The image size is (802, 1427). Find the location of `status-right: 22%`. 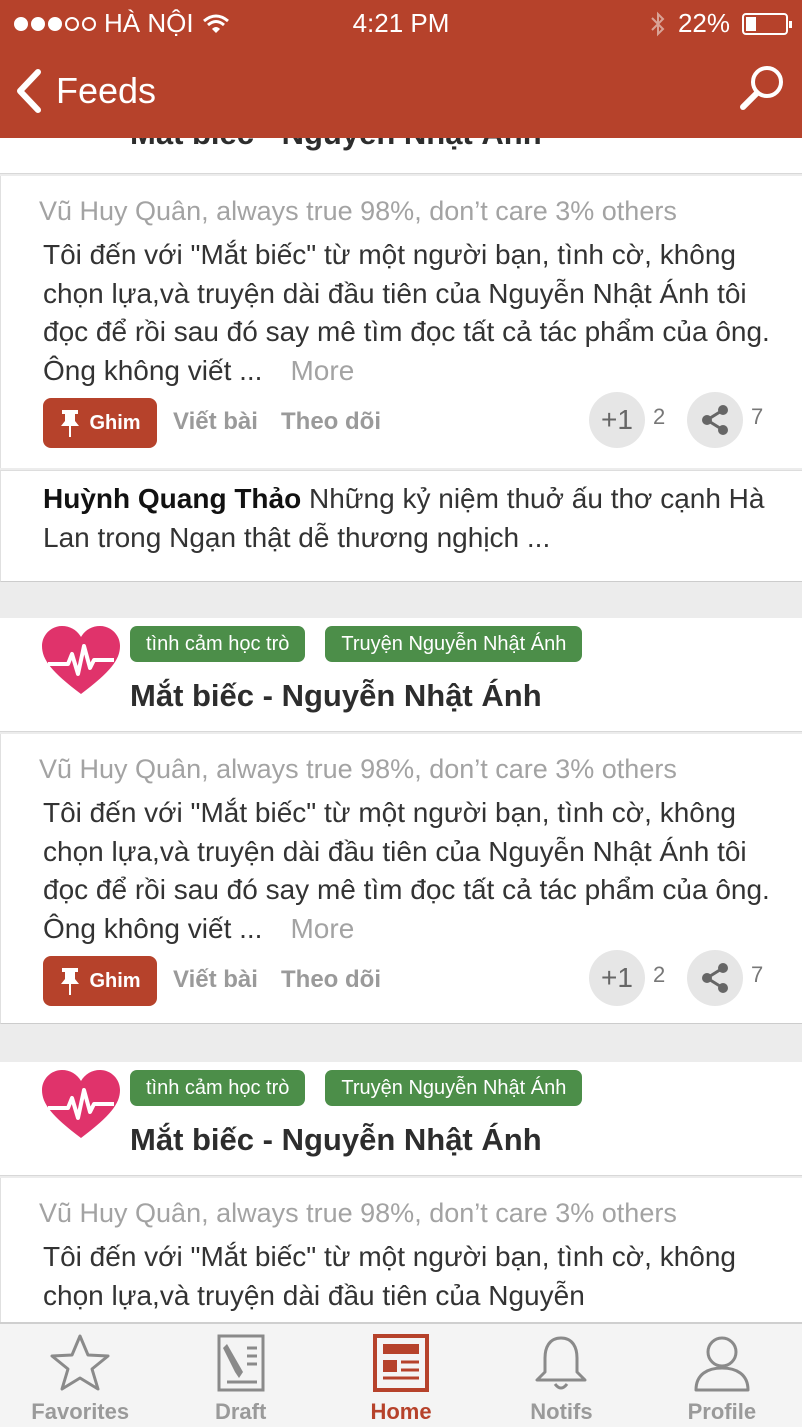

status-right: 22% is located at coordinates (721, 23).